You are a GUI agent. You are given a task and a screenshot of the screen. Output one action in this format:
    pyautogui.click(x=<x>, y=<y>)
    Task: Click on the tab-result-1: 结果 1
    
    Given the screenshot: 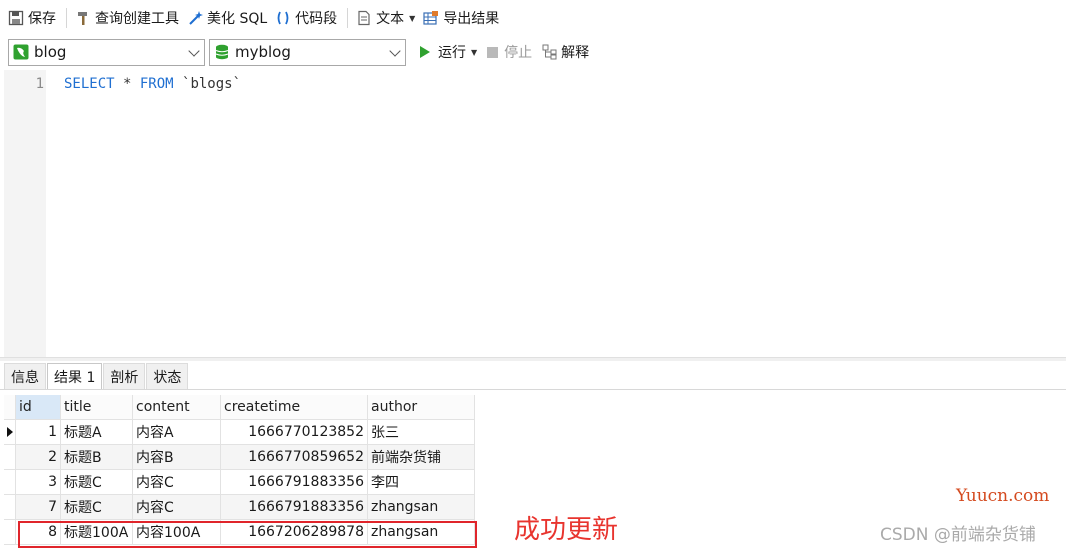 What is the action you would take?
    pyautogui.click(x=75, y=376)
    